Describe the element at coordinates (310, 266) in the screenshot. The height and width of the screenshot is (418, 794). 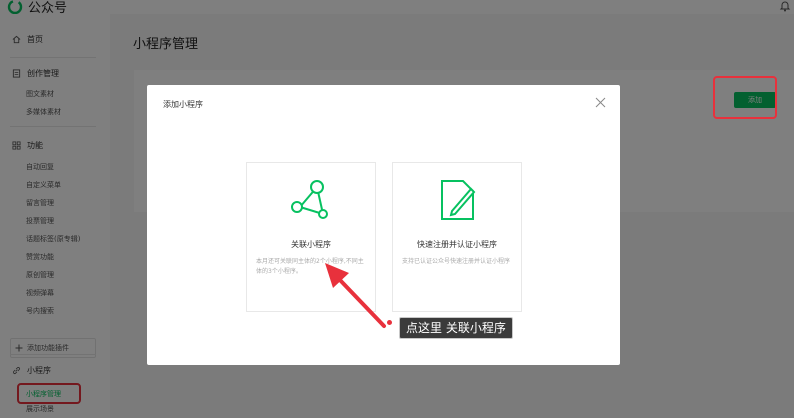
I see `option-description: 本月还可关联同主体的2个小程序,不同主体的3个小程序。` at that location.